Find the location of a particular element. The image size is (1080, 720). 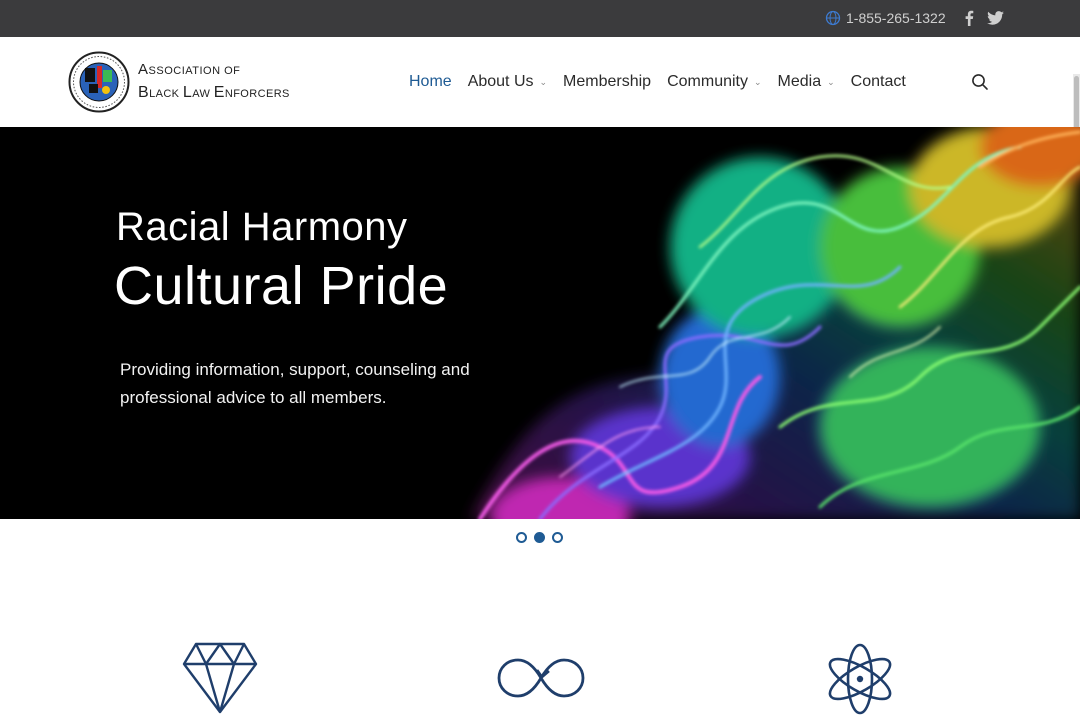

nav-label: Membership is located at coordinates (607, 81).